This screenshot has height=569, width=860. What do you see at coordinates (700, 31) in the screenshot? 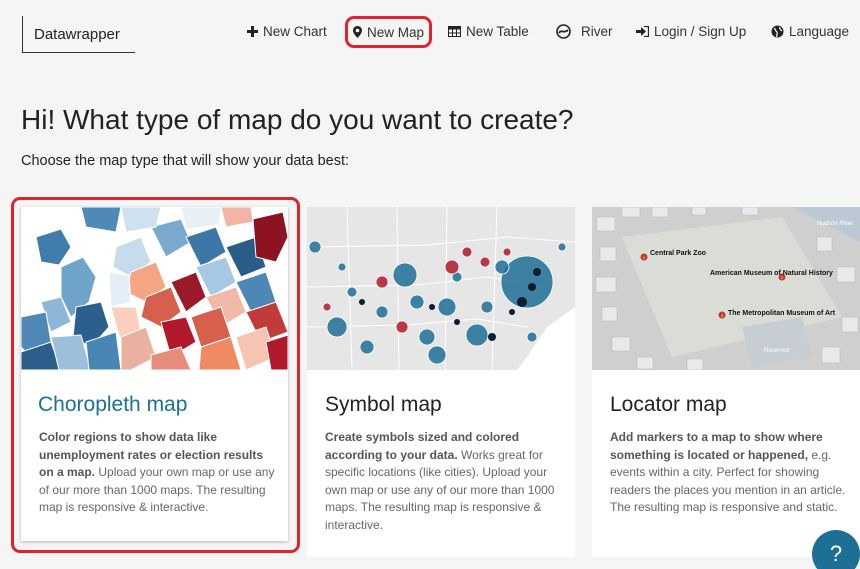
I see `nav-login-label: Login / Sign Up` at bounding box center [700, 31].